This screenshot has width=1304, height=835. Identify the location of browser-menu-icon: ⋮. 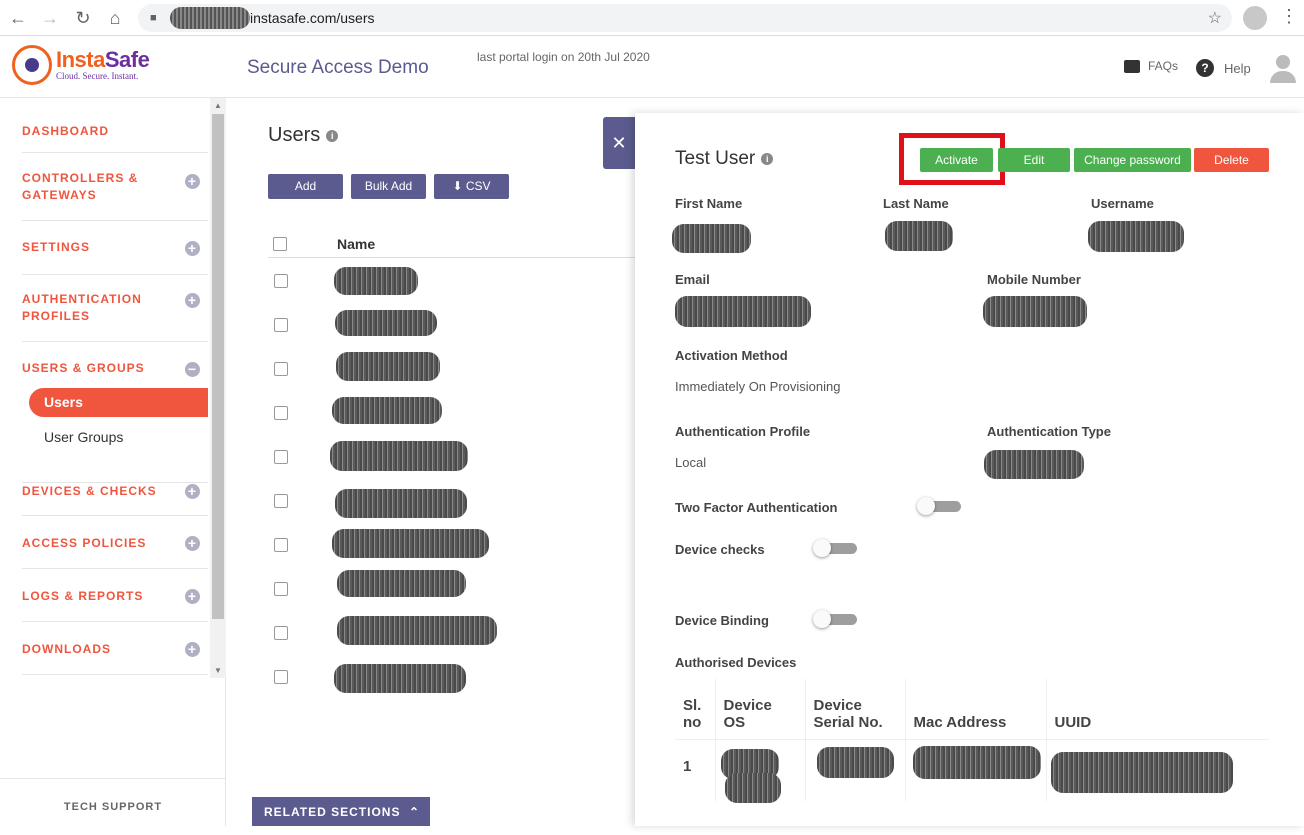
(1289, 16).